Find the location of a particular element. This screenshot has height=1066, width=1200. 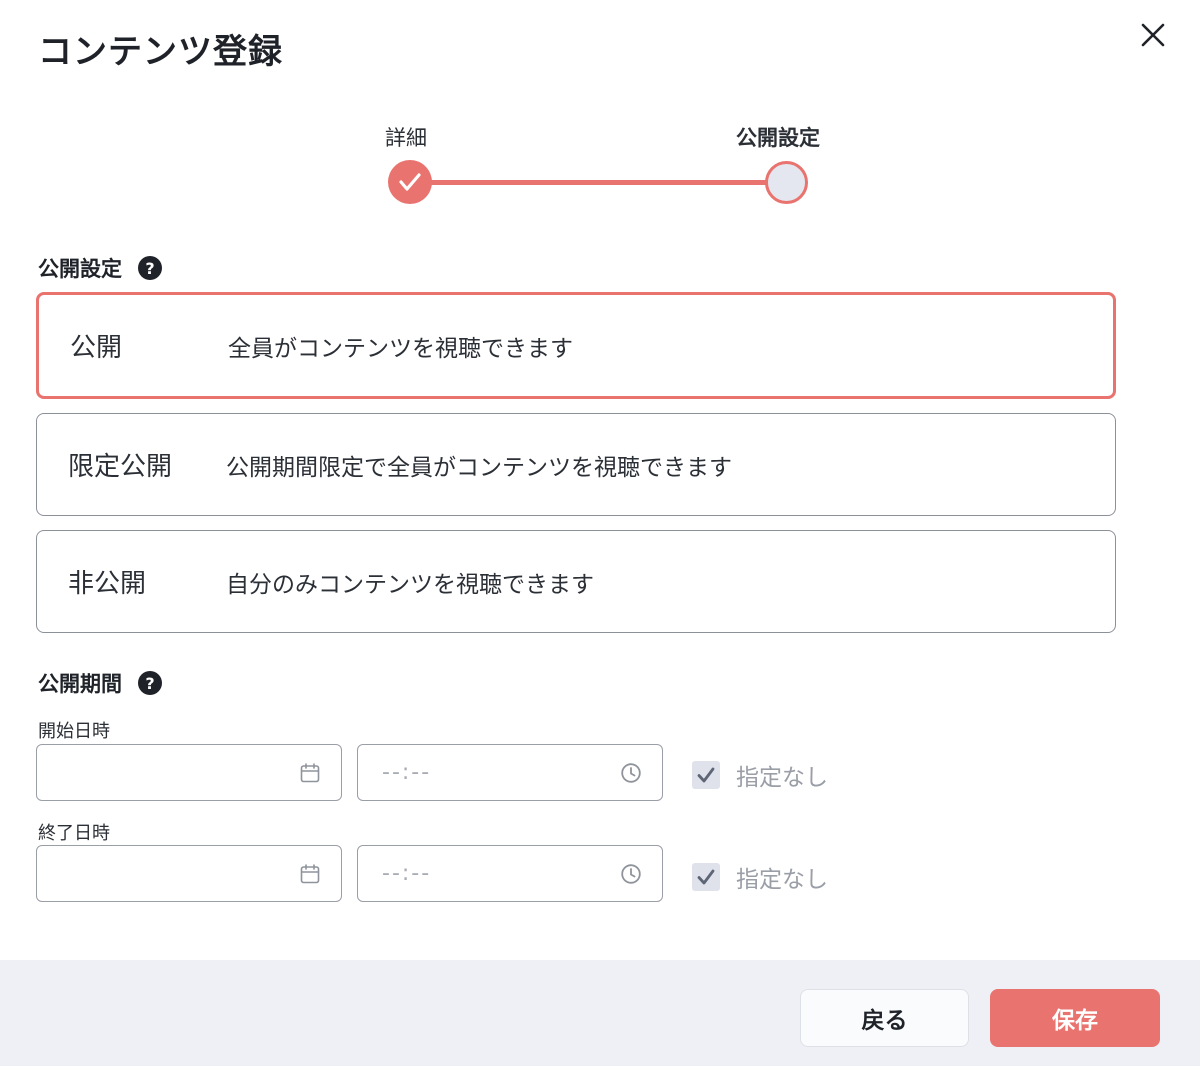

visibility-section-title: 公開設定 is located at coordinates (80, 269).